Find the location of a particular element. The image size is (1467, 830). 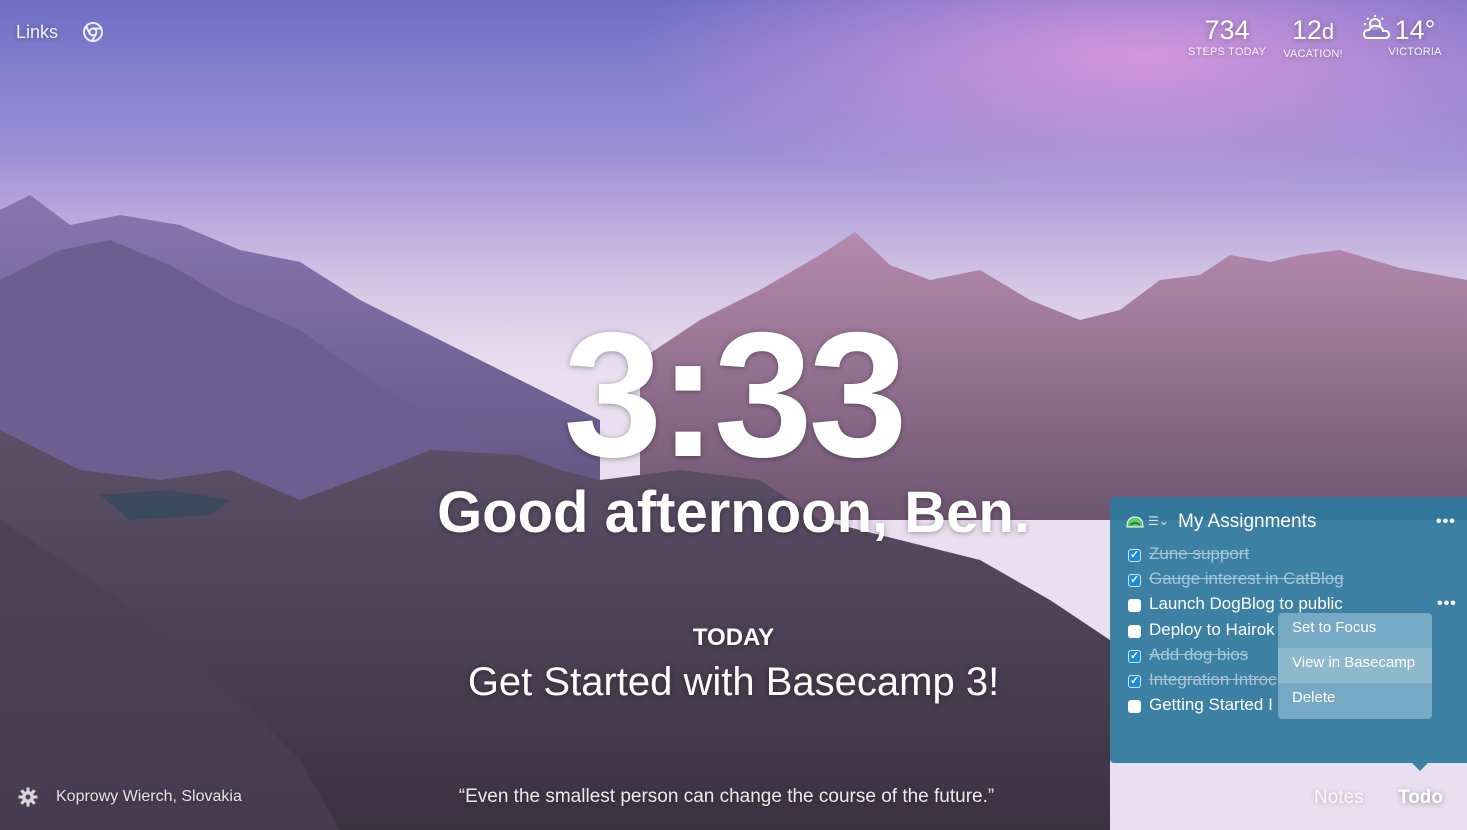

basecamp-icon is located at coordinates (1135, 522).